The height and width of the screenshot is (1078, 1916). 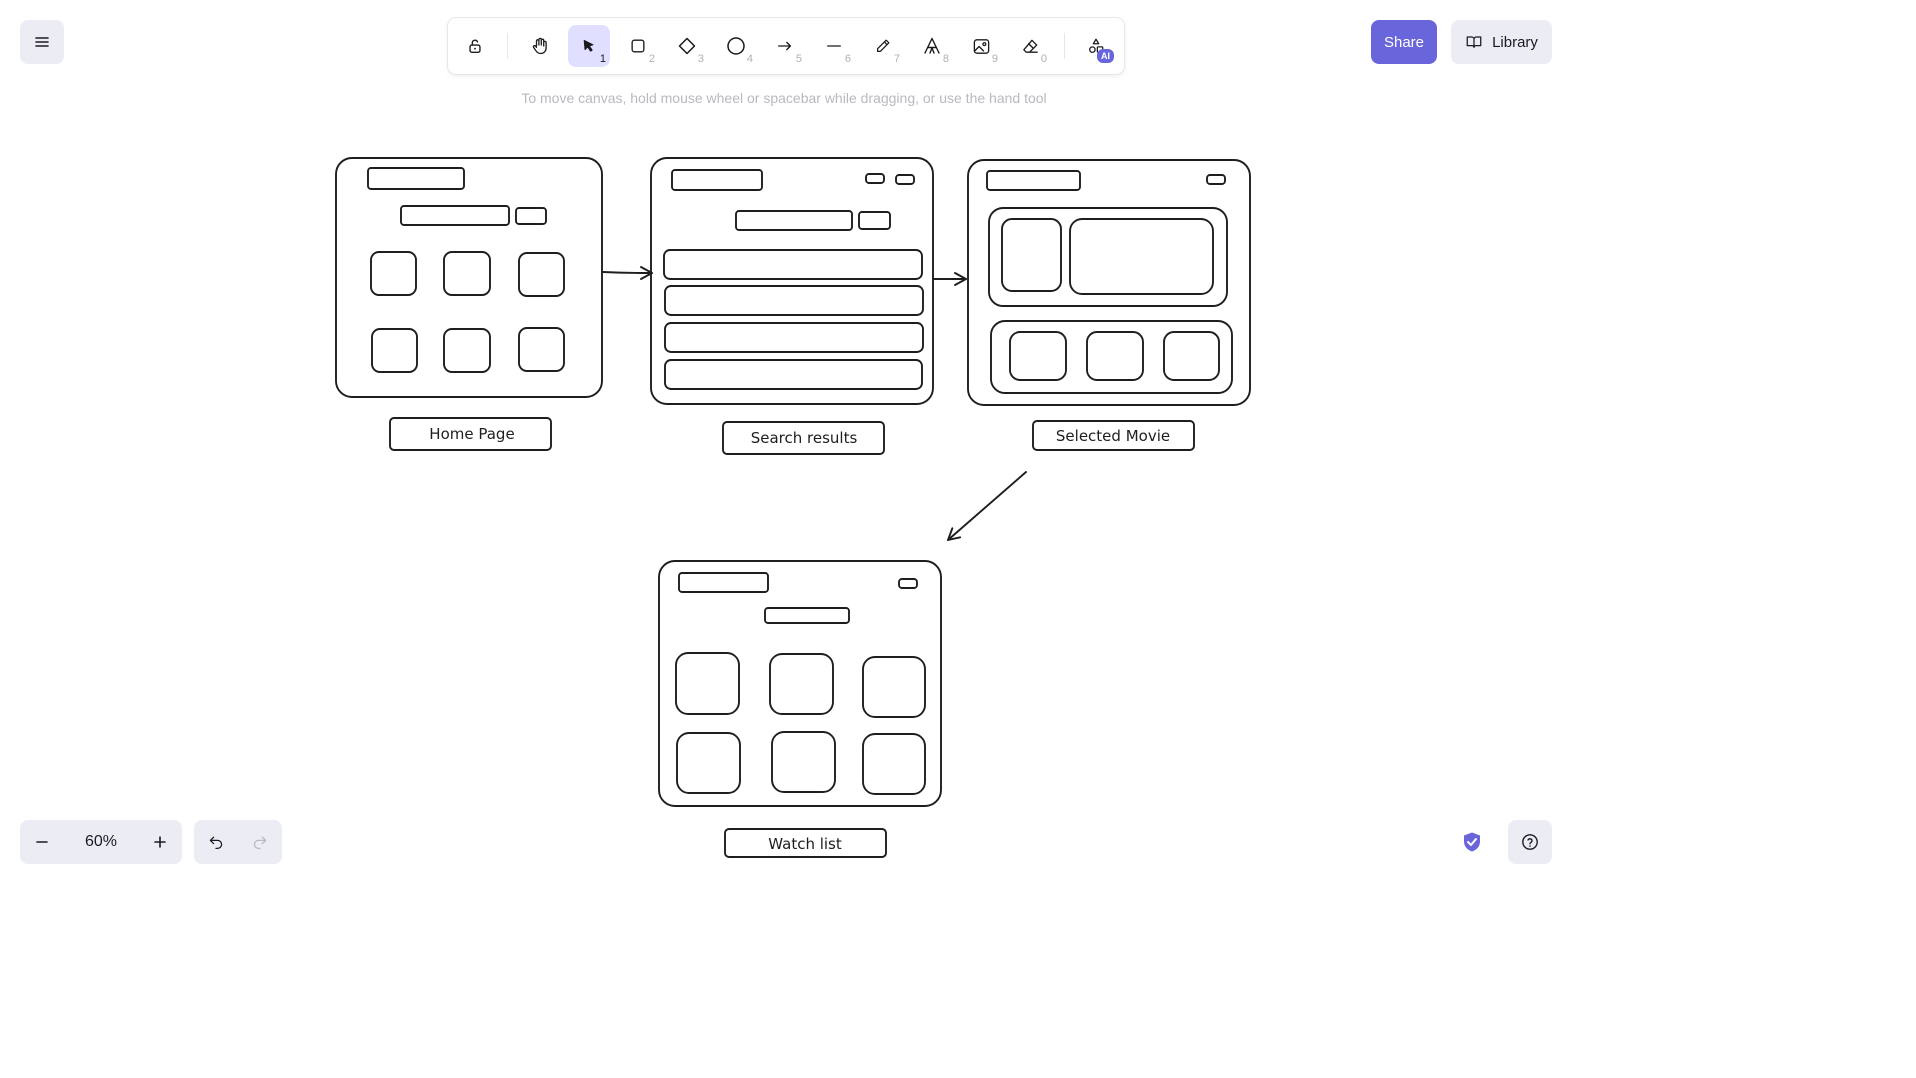 I want to click on zoom-level-reset: 60%, so click(x=101, y=842).